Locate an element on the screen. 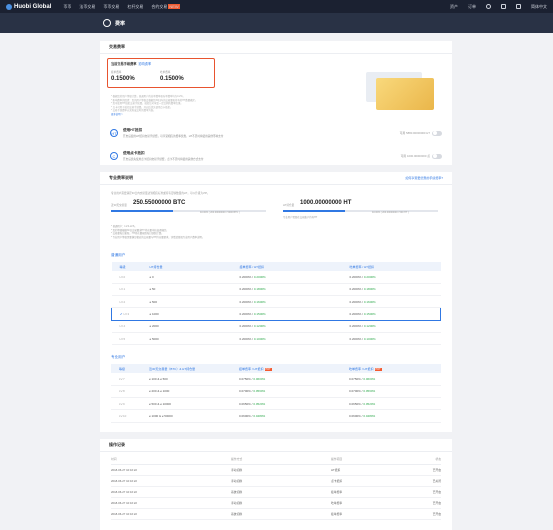 This screenshot has width=553, height=530. history-row: 2018-06-27 10:16:22 手动切换 点卡抵扣 已关闭 is located at coordinates (276, 481).